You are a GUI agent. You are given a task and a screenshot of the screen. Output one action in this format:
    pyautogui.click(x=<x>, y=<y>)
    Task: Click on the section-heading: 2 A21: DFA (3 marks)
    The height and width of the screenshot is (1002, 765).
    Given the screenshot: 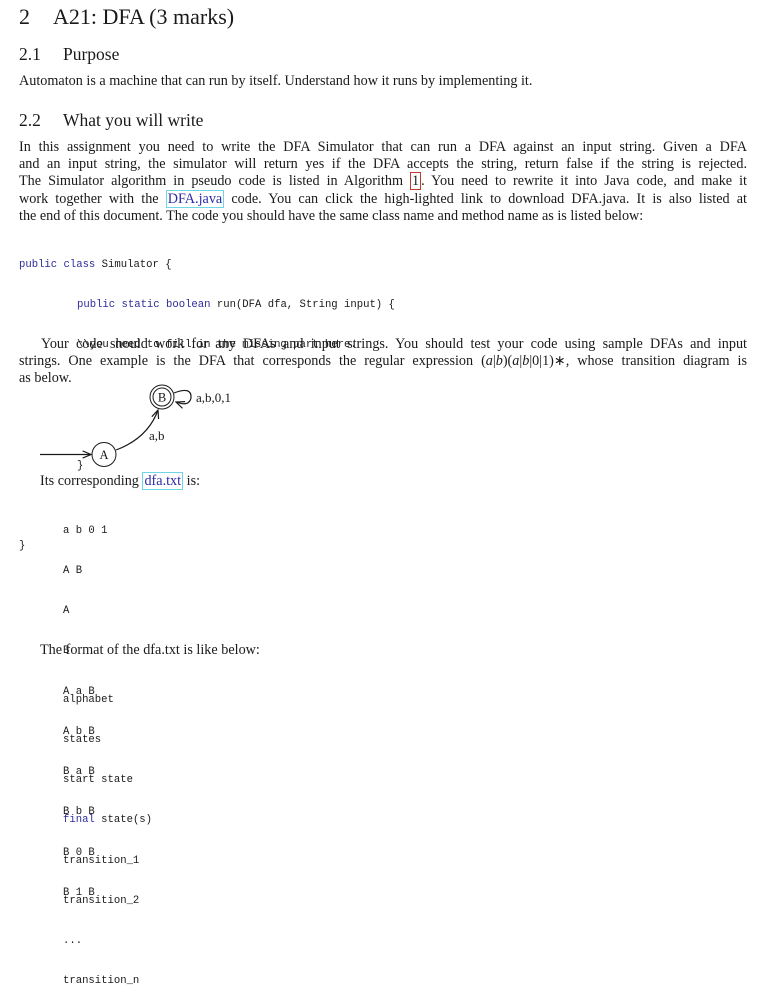 What is the action you would take?
    pyautogui.click(x=126, y=17)
    